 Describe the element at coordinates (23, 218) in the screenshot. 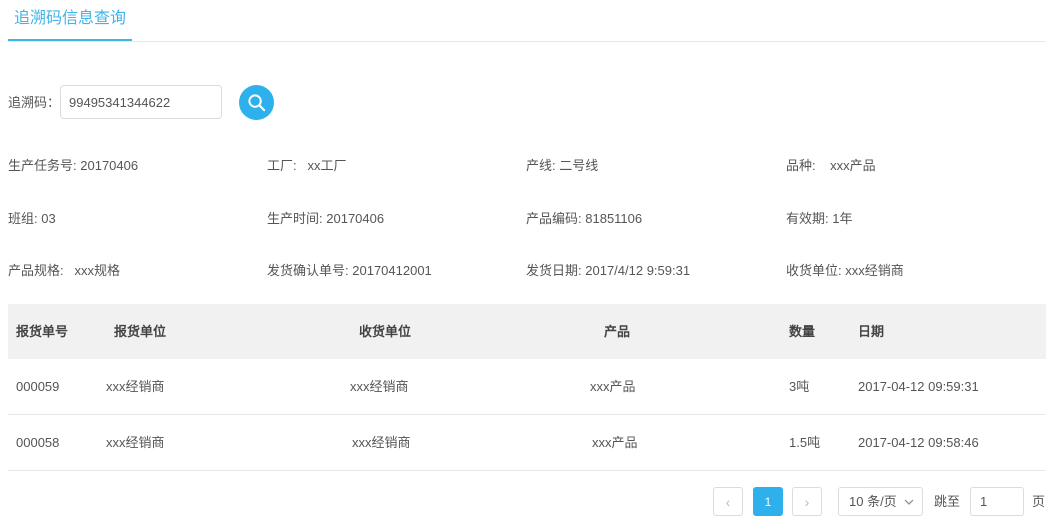

I see `info-label: 班组:` at that location.